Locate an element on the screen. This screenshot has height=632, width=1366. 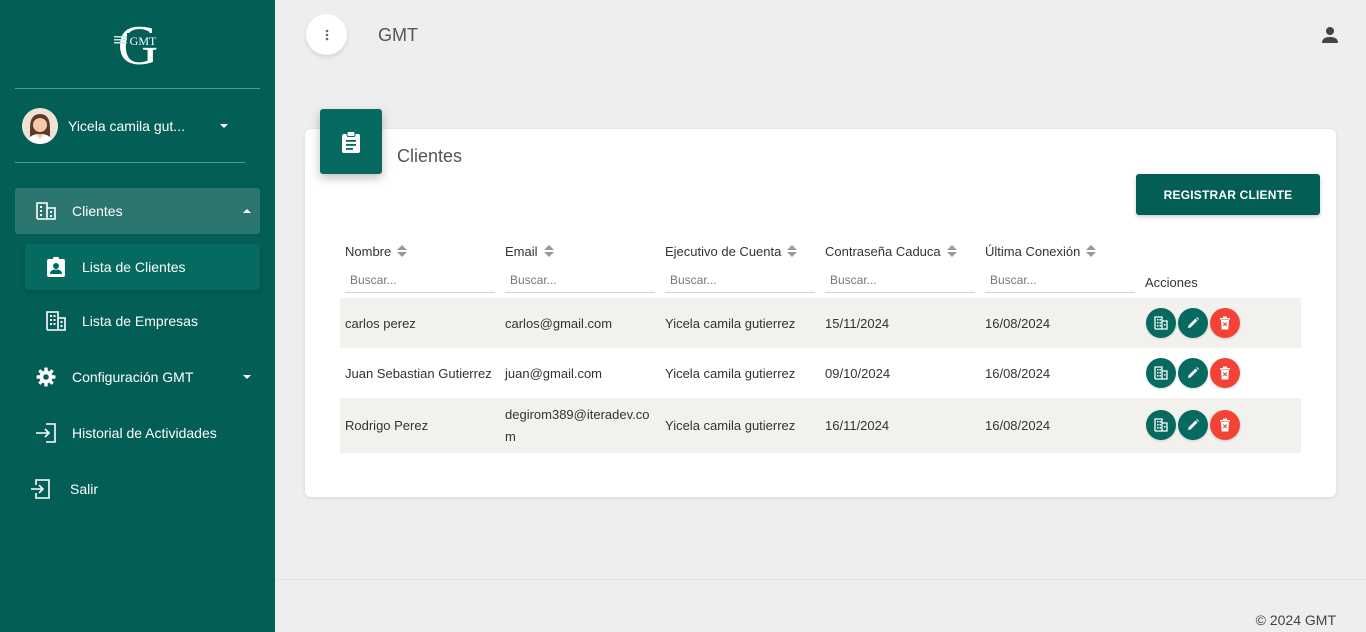
gmt-logo: G GMT is located at coordinates (138, 45).